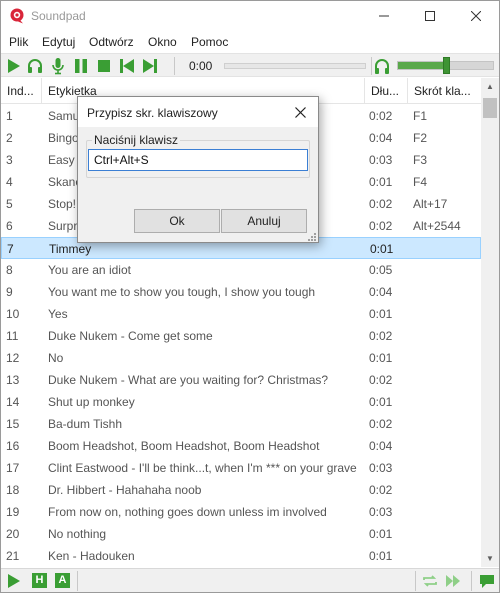 The height and width of the screenshot is (593, 500). I want to click on menu-file: Plik, so click(18, 42).